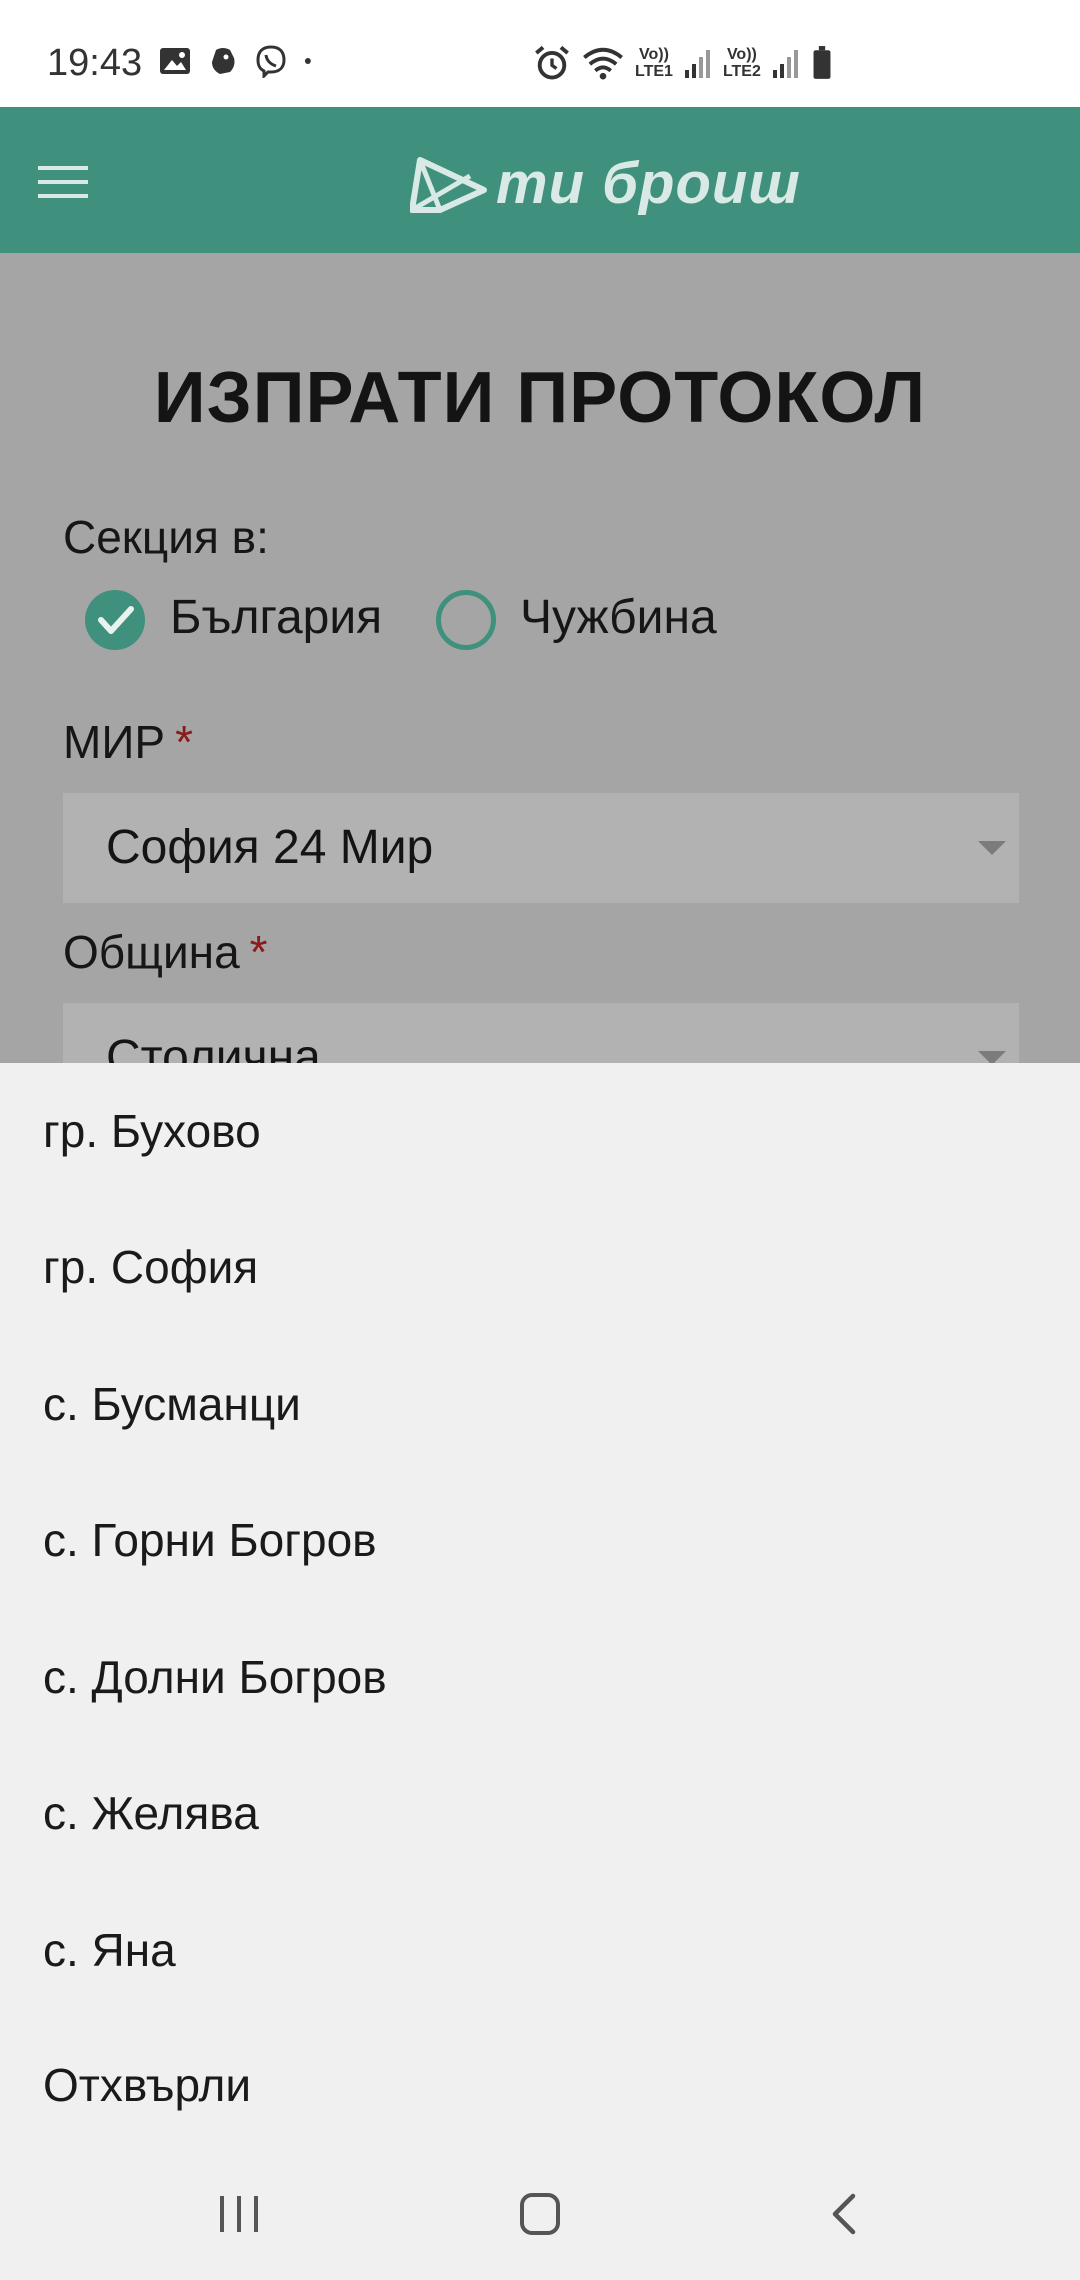 The height and width of the screenshot is (2280, 1080). What do you see at coordinates (448, 185) in the screenshot?
I see `logo-mark-icon` at bounding box center [448, 185].